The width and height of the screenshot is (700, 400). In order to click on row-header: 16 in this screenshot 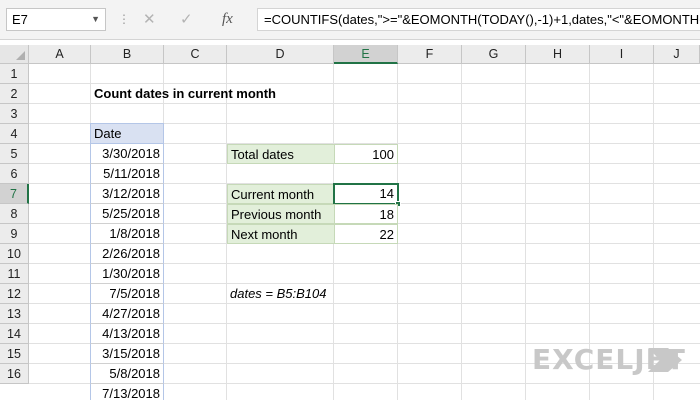, I will do `click(14, 374)`.